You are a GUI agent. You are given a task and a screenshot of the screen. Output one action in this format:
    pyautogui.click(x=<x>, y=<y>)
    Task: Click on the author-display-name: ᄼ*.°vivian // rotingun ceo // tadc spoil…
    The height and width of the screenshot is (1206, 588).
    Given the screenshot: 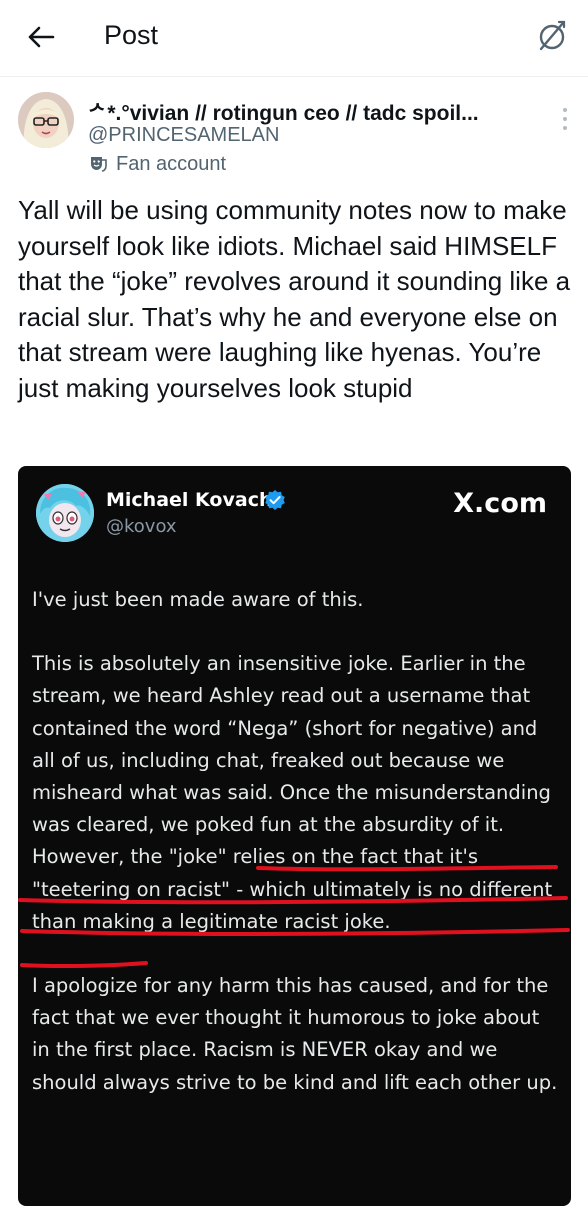 What is the action you would take?
    pyautogui.click(x=318, y=112)
    